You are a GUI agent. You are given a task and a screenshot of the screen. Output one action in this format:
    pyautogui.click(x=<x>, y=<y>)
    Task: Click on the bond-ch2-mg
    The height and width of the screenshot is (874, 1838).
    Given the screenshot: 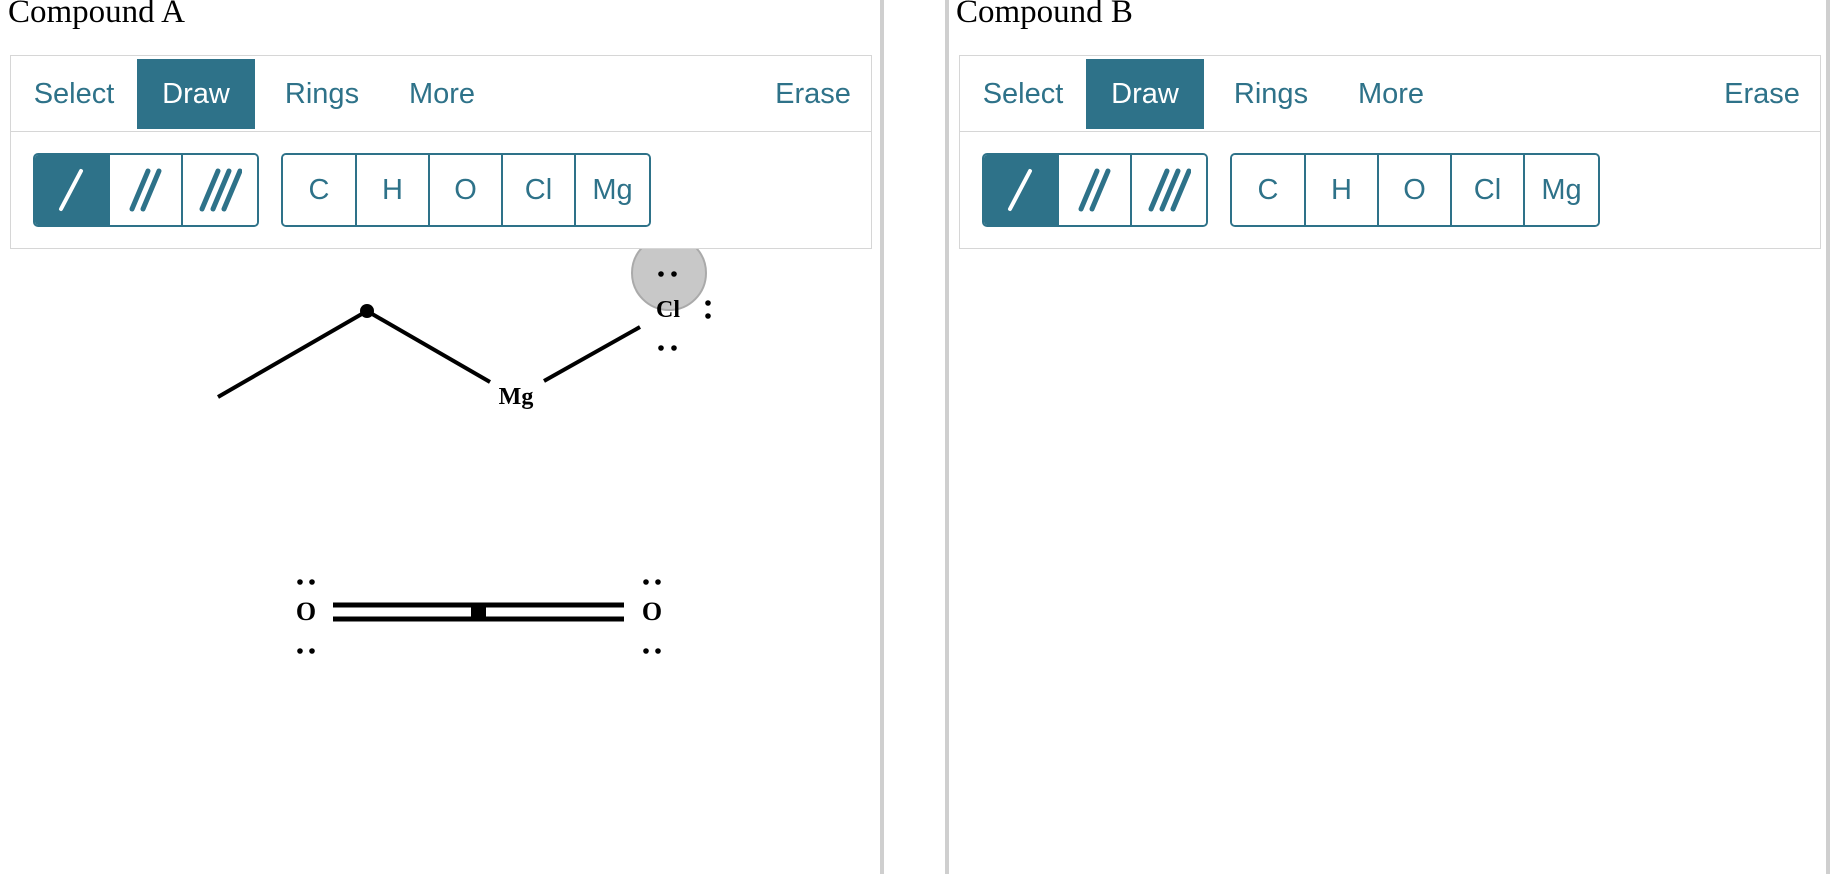 What is the action you would take?
    pyautogui.click(x=428, y=346)
    